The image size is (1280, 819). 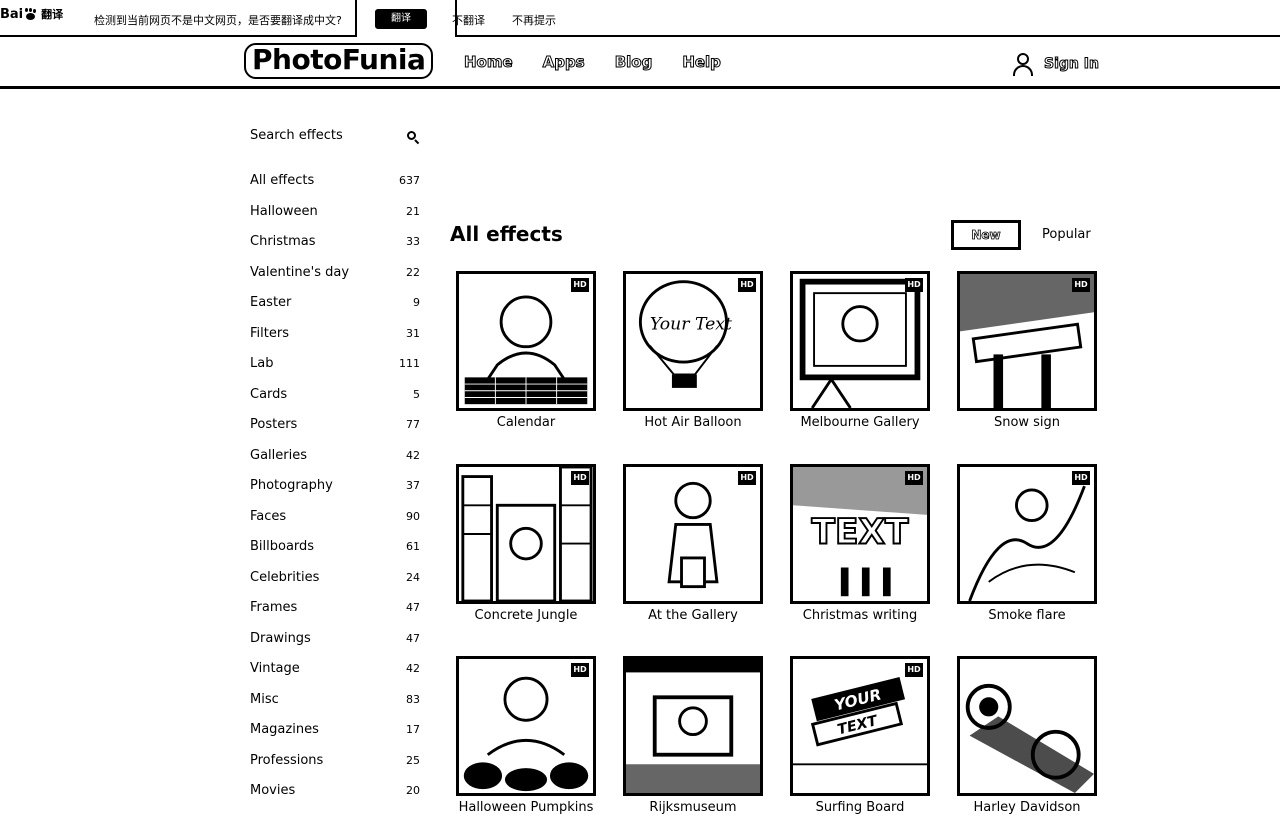 I want to click on effect-title: Concrete Jungle, so click(x=526, y=615).